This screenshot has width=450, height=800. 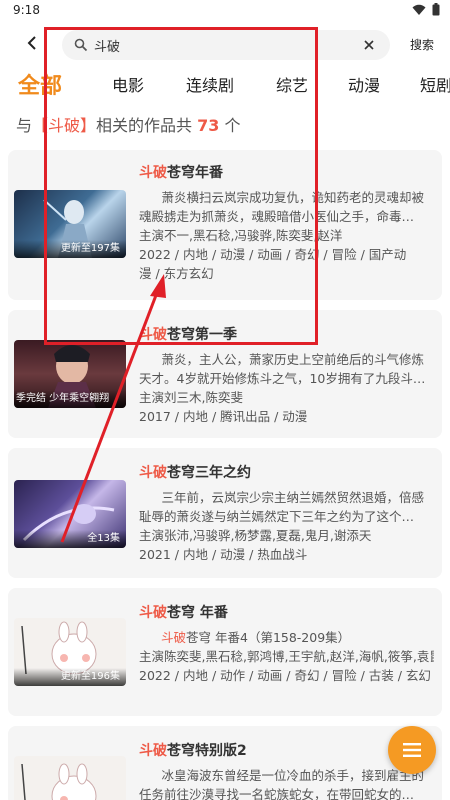 I want to click on desc-keyword: 斗破, so click(x=174, y=637).